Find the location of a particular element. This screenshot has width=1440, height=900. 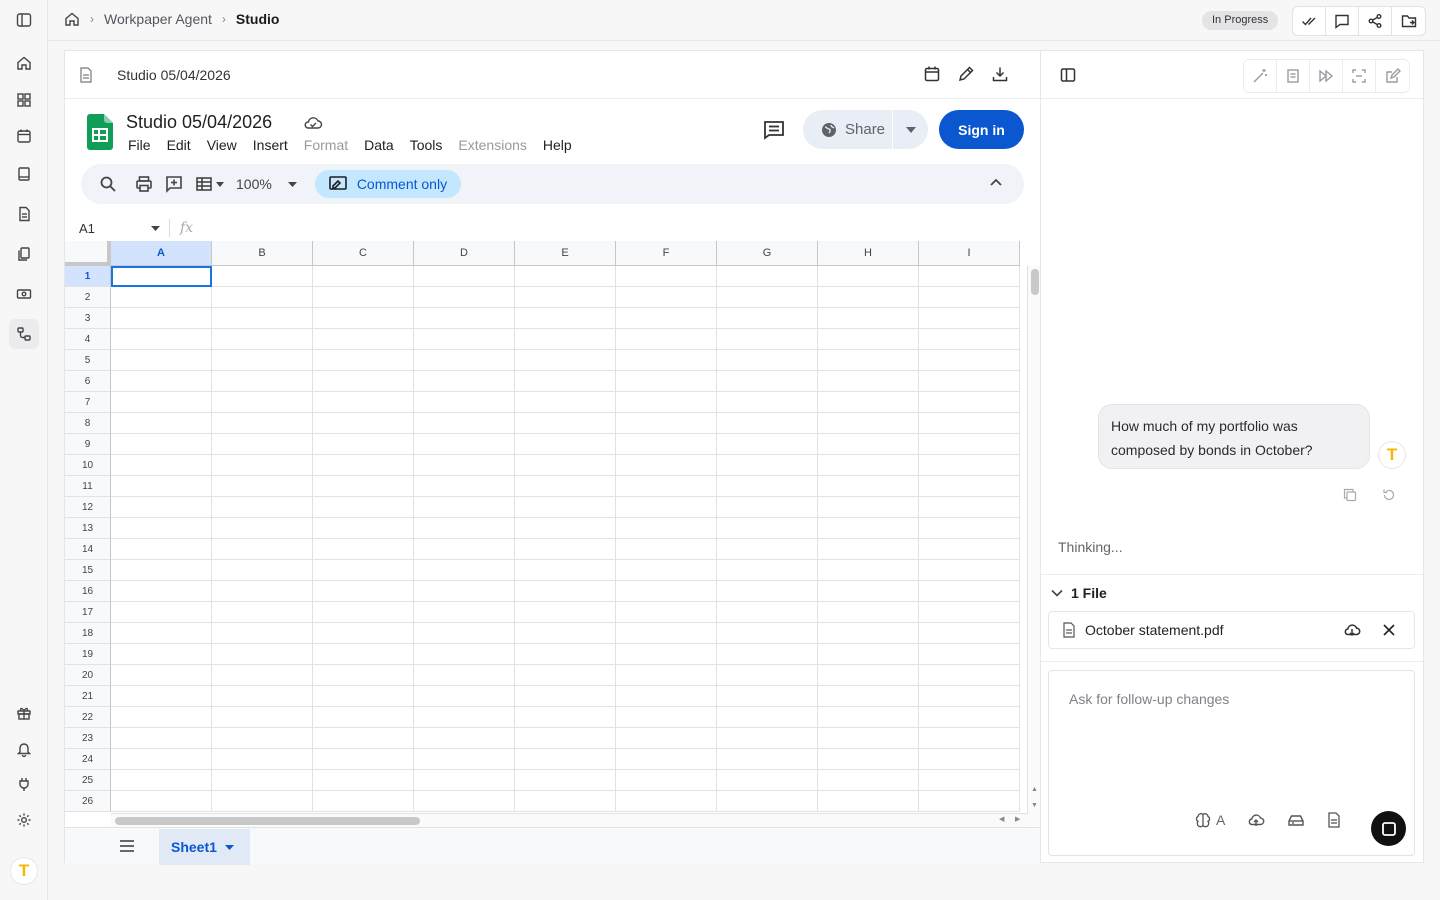

name-box: A1 is located at coordinates (117, 228).